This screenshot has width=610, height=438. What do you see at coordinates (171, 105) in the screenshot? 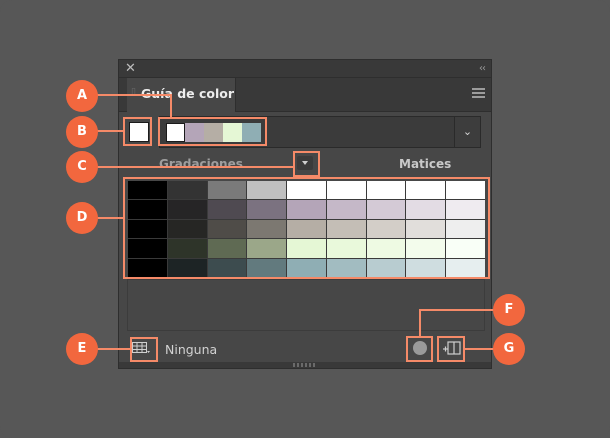
I see `callout-line-a2` at bounding box center [171, 105].